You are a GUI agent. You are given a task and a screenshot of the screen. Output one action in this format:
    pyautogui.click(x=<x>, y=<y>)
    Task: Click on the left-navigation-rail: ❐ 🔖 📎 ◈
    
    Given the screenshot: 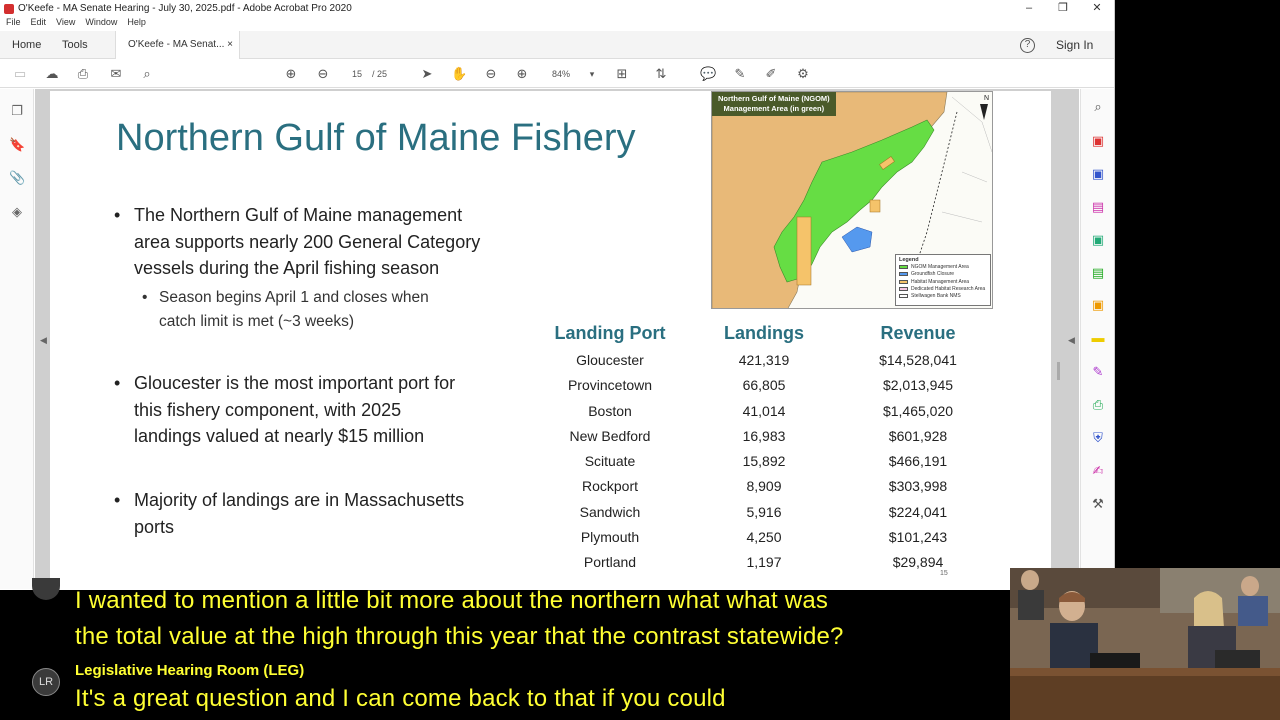 What is the action you would take?
    pyautogui.click(x=17, y=339)
    